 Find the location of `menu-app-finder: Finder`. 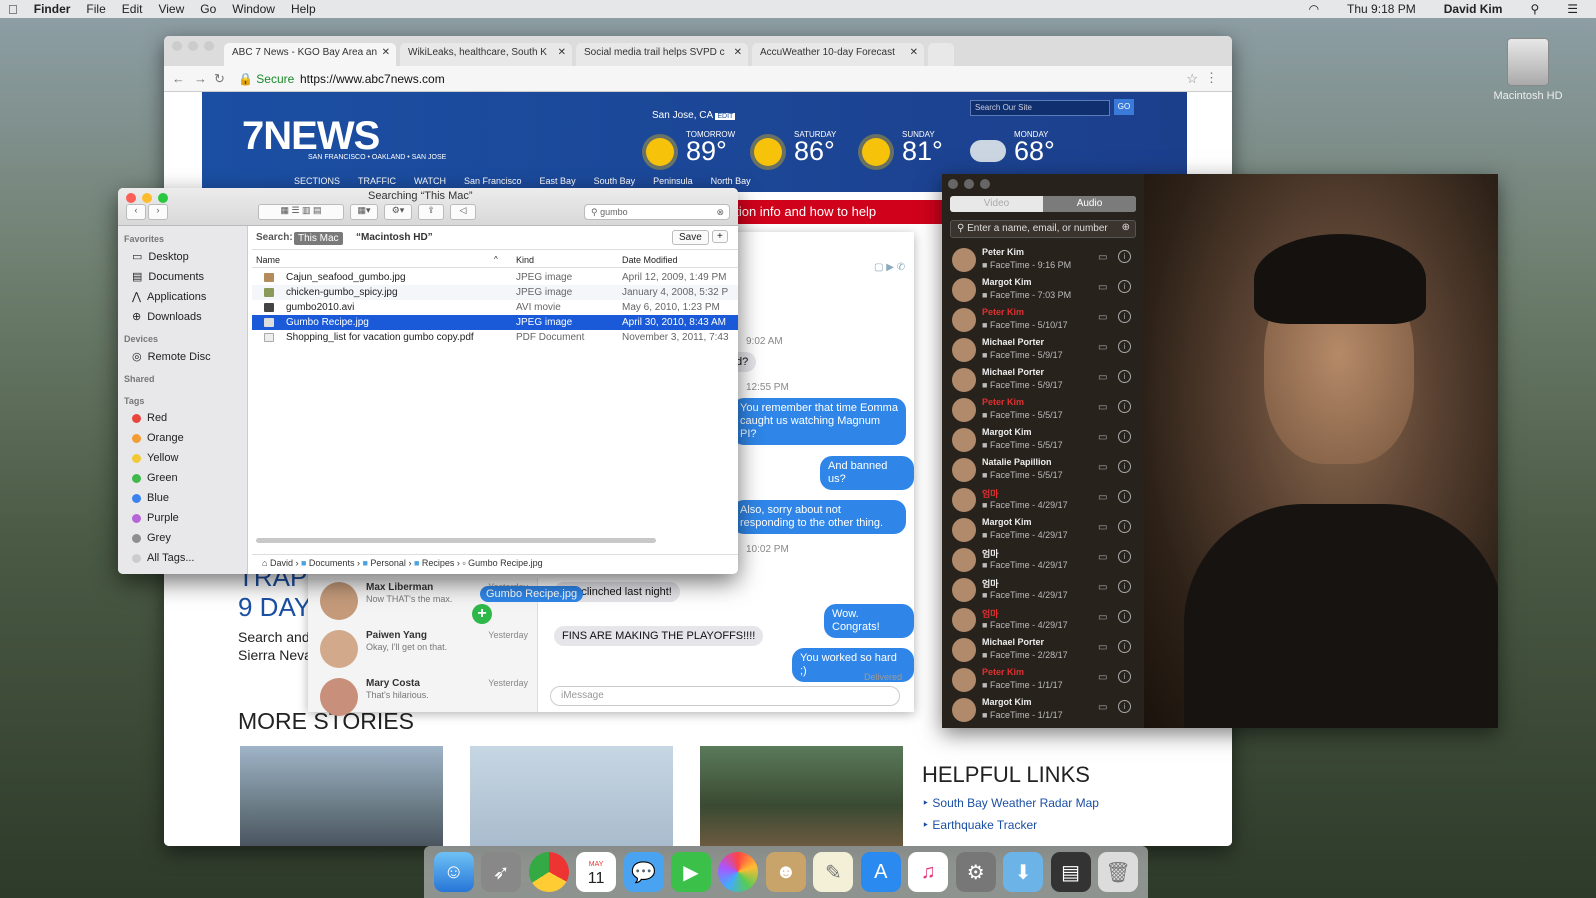

menu-app-finder: Finder is located at coordinates (52, 9).